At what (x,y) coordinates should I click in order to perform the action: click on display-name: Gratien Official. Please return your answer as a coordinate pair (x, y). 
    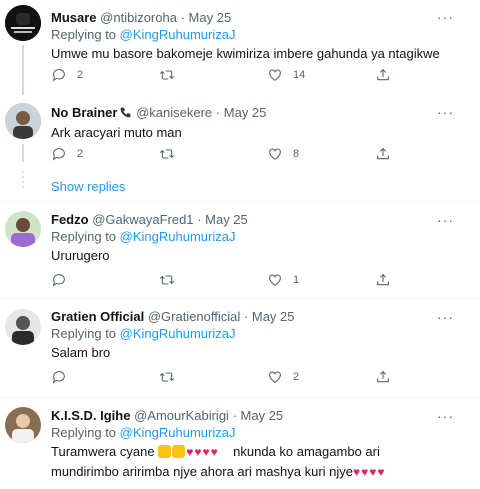
    Looking at the image, I should click on (97, 316).